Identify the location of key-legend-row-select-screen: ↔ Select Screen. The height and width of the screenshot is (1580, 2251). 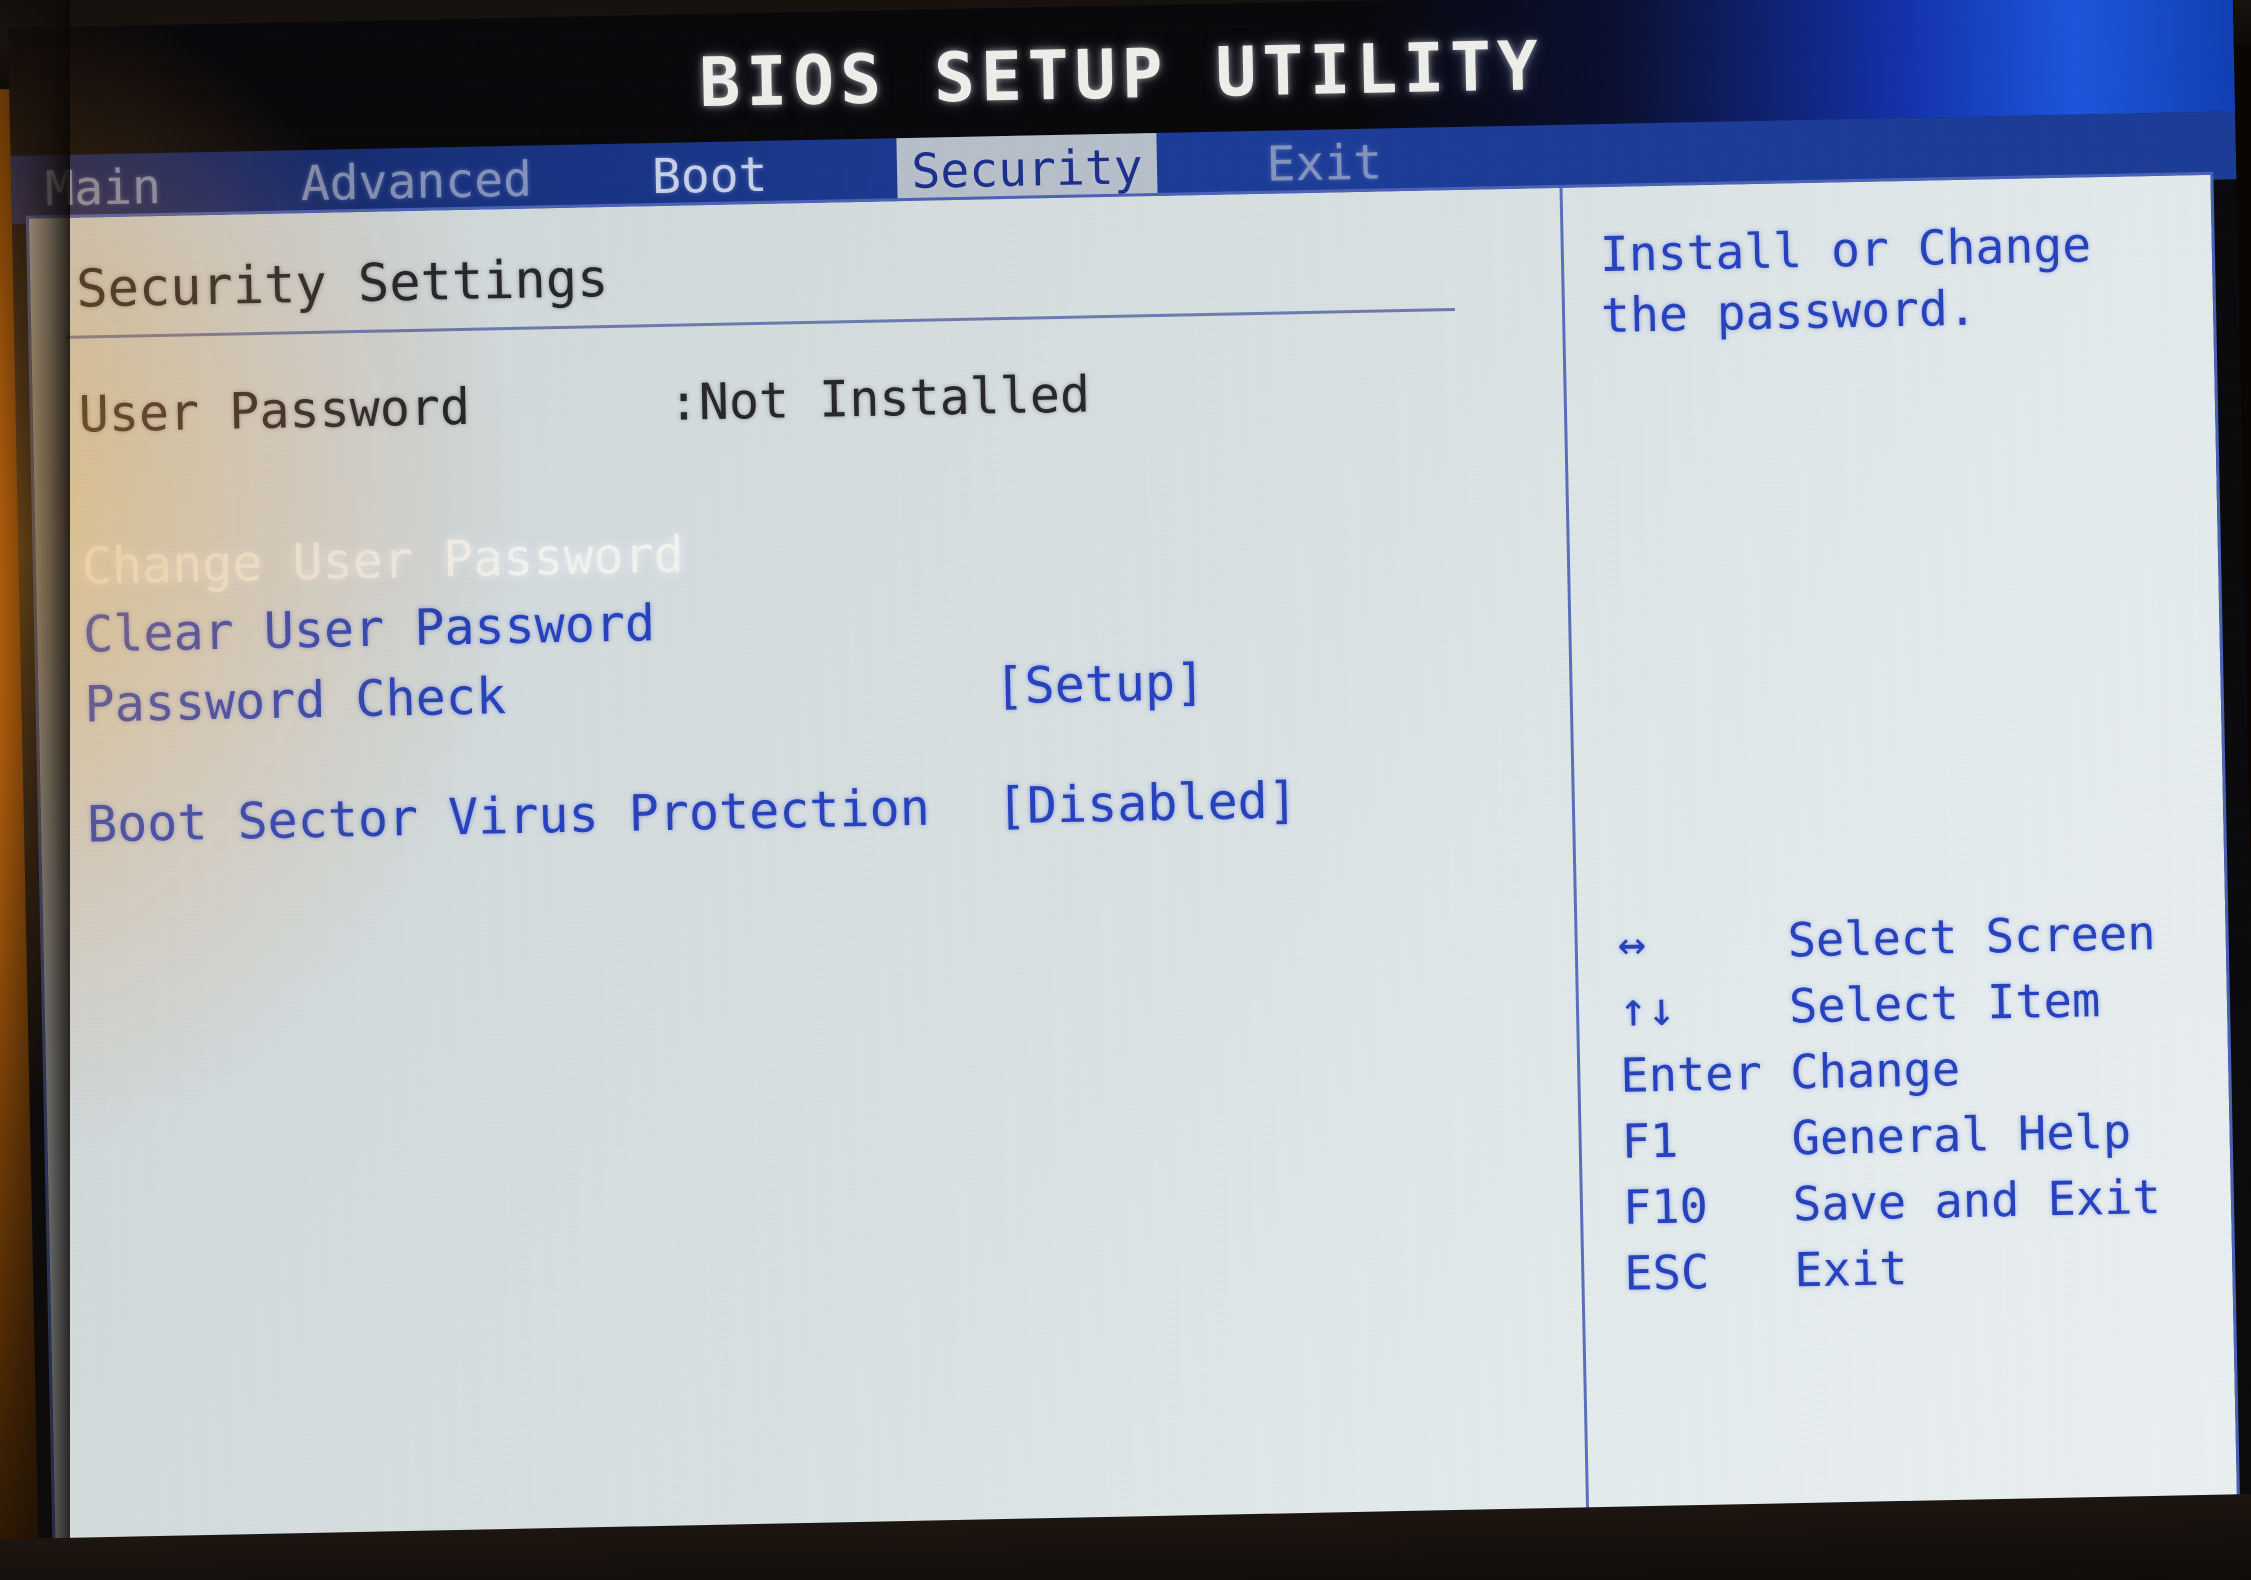
(1917, 944).